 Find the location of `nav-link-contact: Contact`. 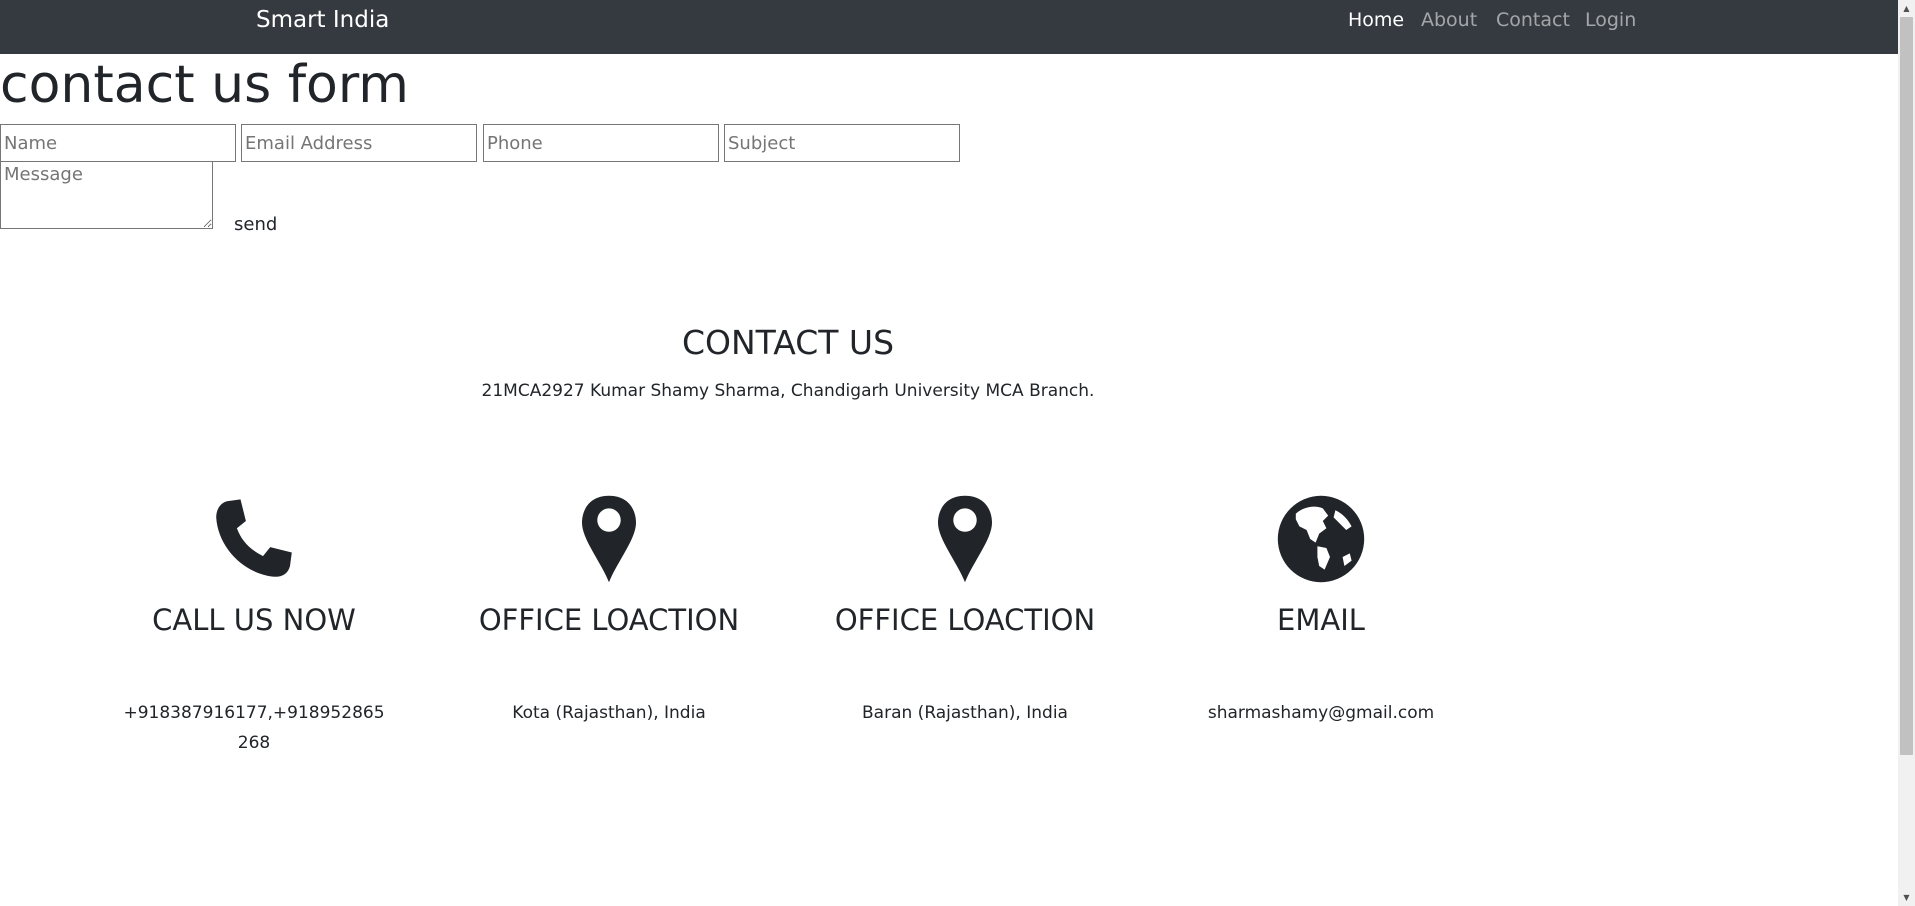

nav-link-contact: Contact is located at coordinates (1533, 20).